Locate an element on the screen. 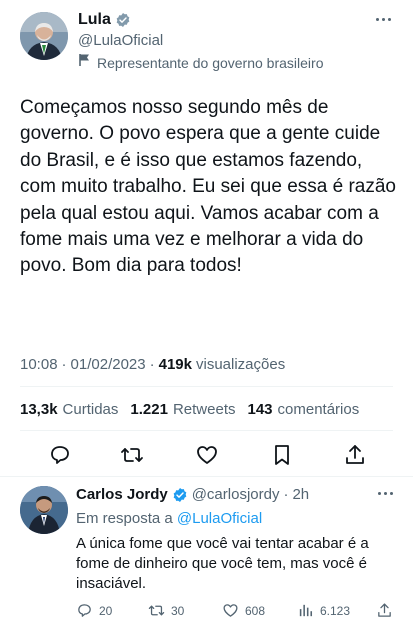 This screenshot has height=640, width=413. lula-avatar is located at coordinates (44, 36).